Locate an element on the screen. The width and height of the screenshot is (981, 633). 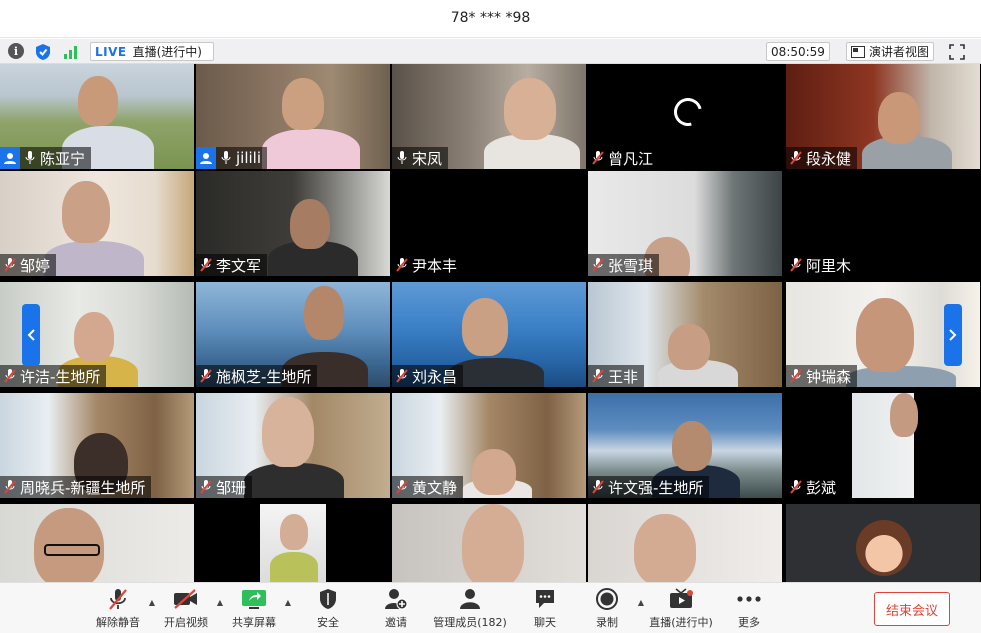
chat-button: 聊天 is located at coordinates (545, 609).